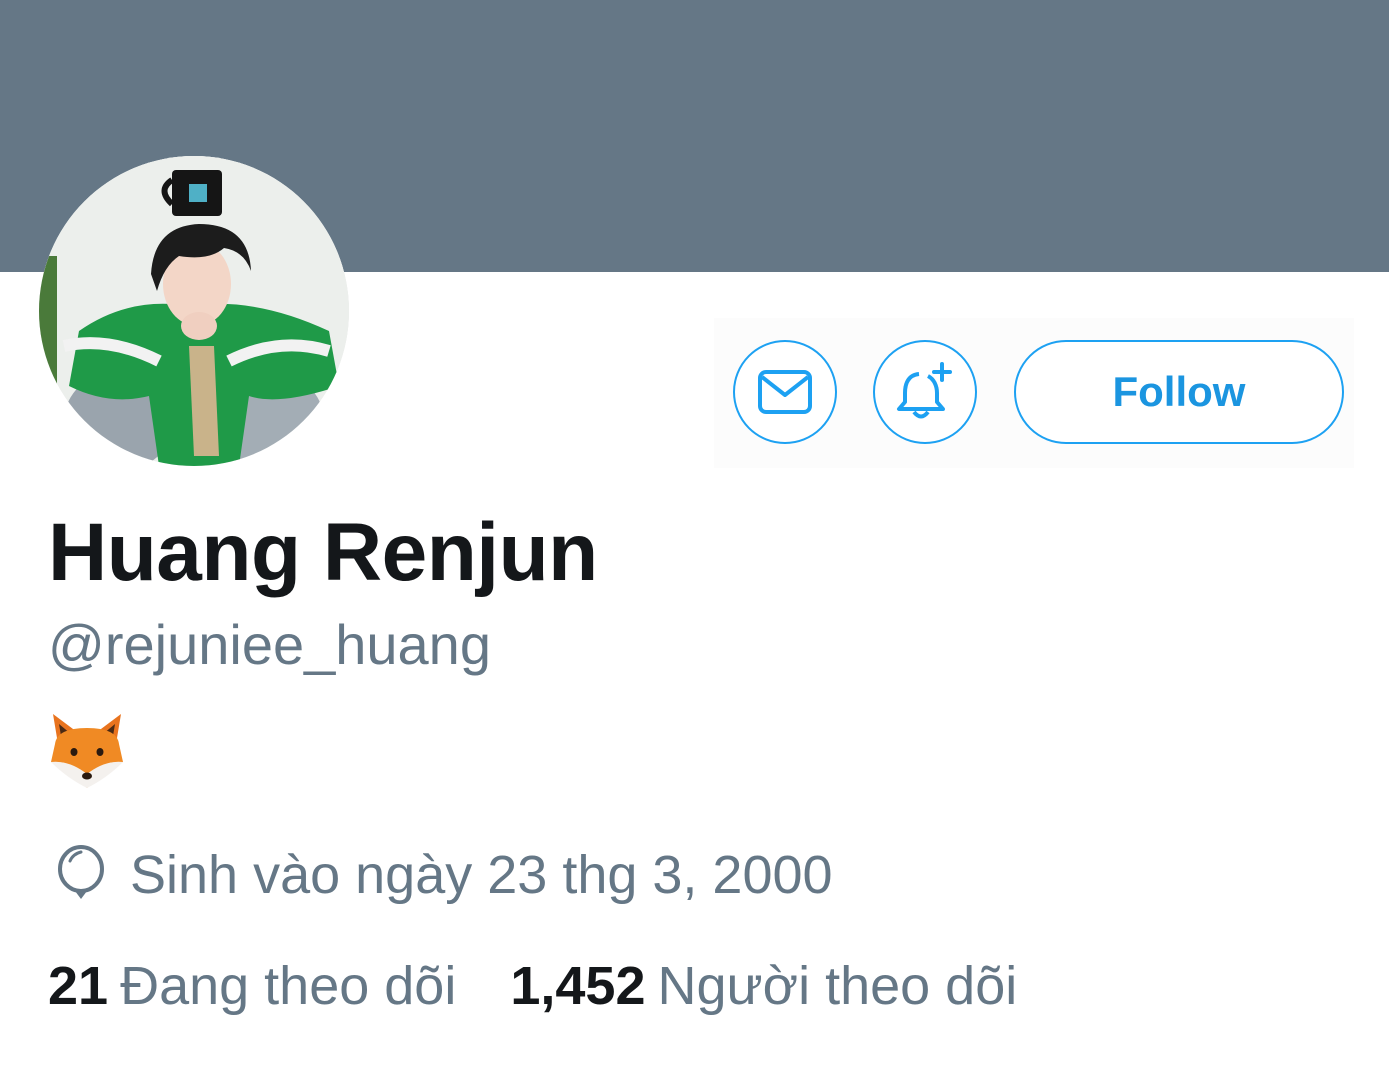 Image resolution: width=1389 pixels, height=1080 pixels. I want to click on followers-label: Người theo dõi, so click(837, 986).